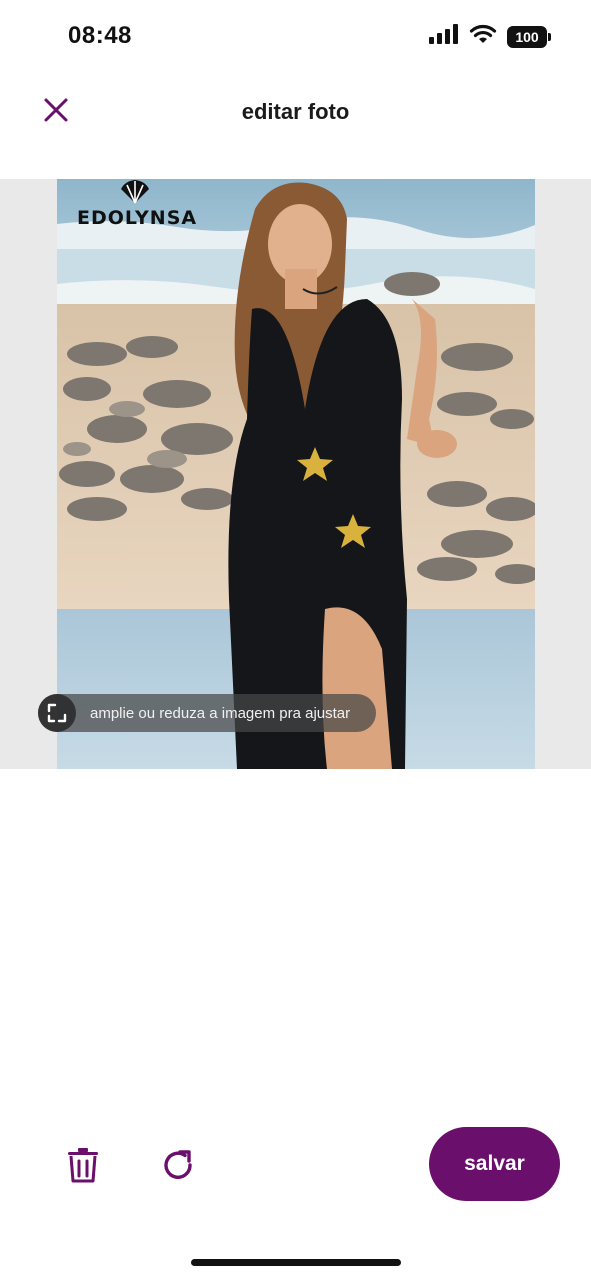  Describe the element at coordinates (137, 218) in the screenshot. I see `brand-name: EDOLYNSA` at that location.